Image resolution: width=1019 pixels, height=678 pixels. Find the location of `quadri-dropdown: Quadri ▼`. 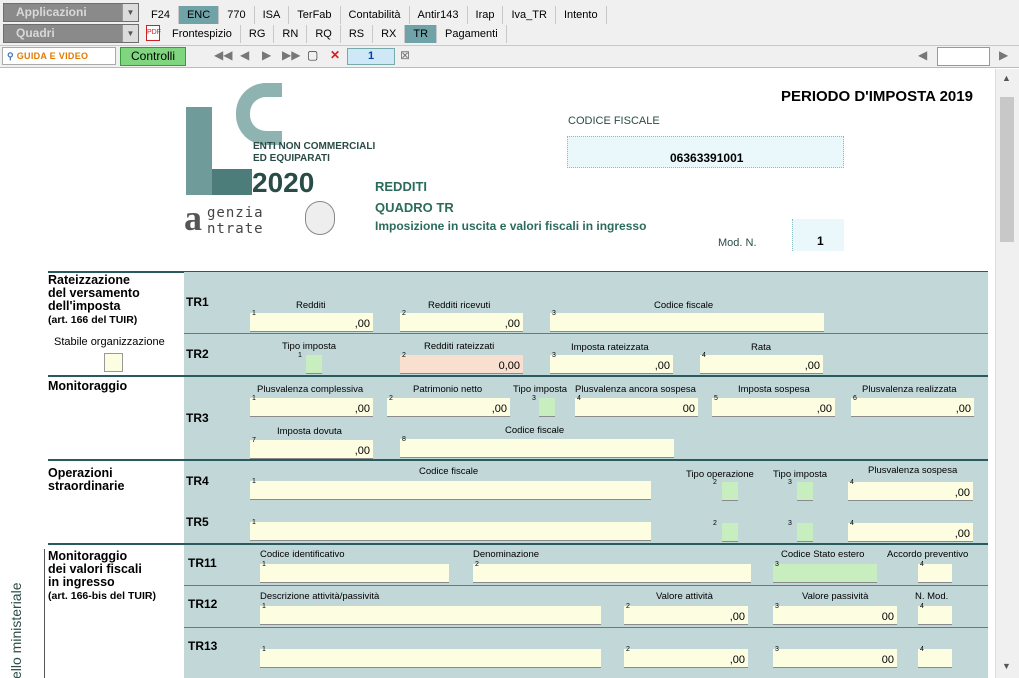

quadri-dropdown: Quadri ▼ is located at coordinates (71, 33).